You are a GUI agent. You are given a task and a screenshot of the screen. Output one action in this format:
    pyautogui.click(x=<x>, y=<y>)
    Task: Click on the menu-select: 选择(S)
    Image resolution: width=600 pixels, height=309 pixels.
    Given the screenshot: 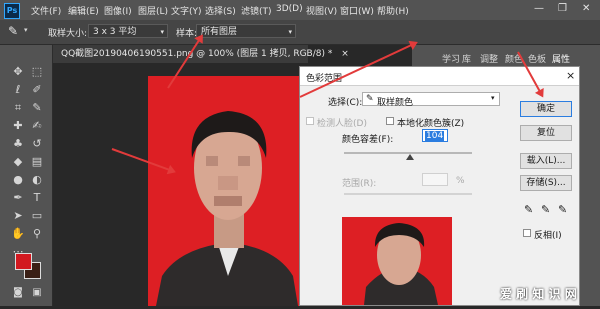 What is the action you would take?
    pyautogui.click(x=220, y=10)
    